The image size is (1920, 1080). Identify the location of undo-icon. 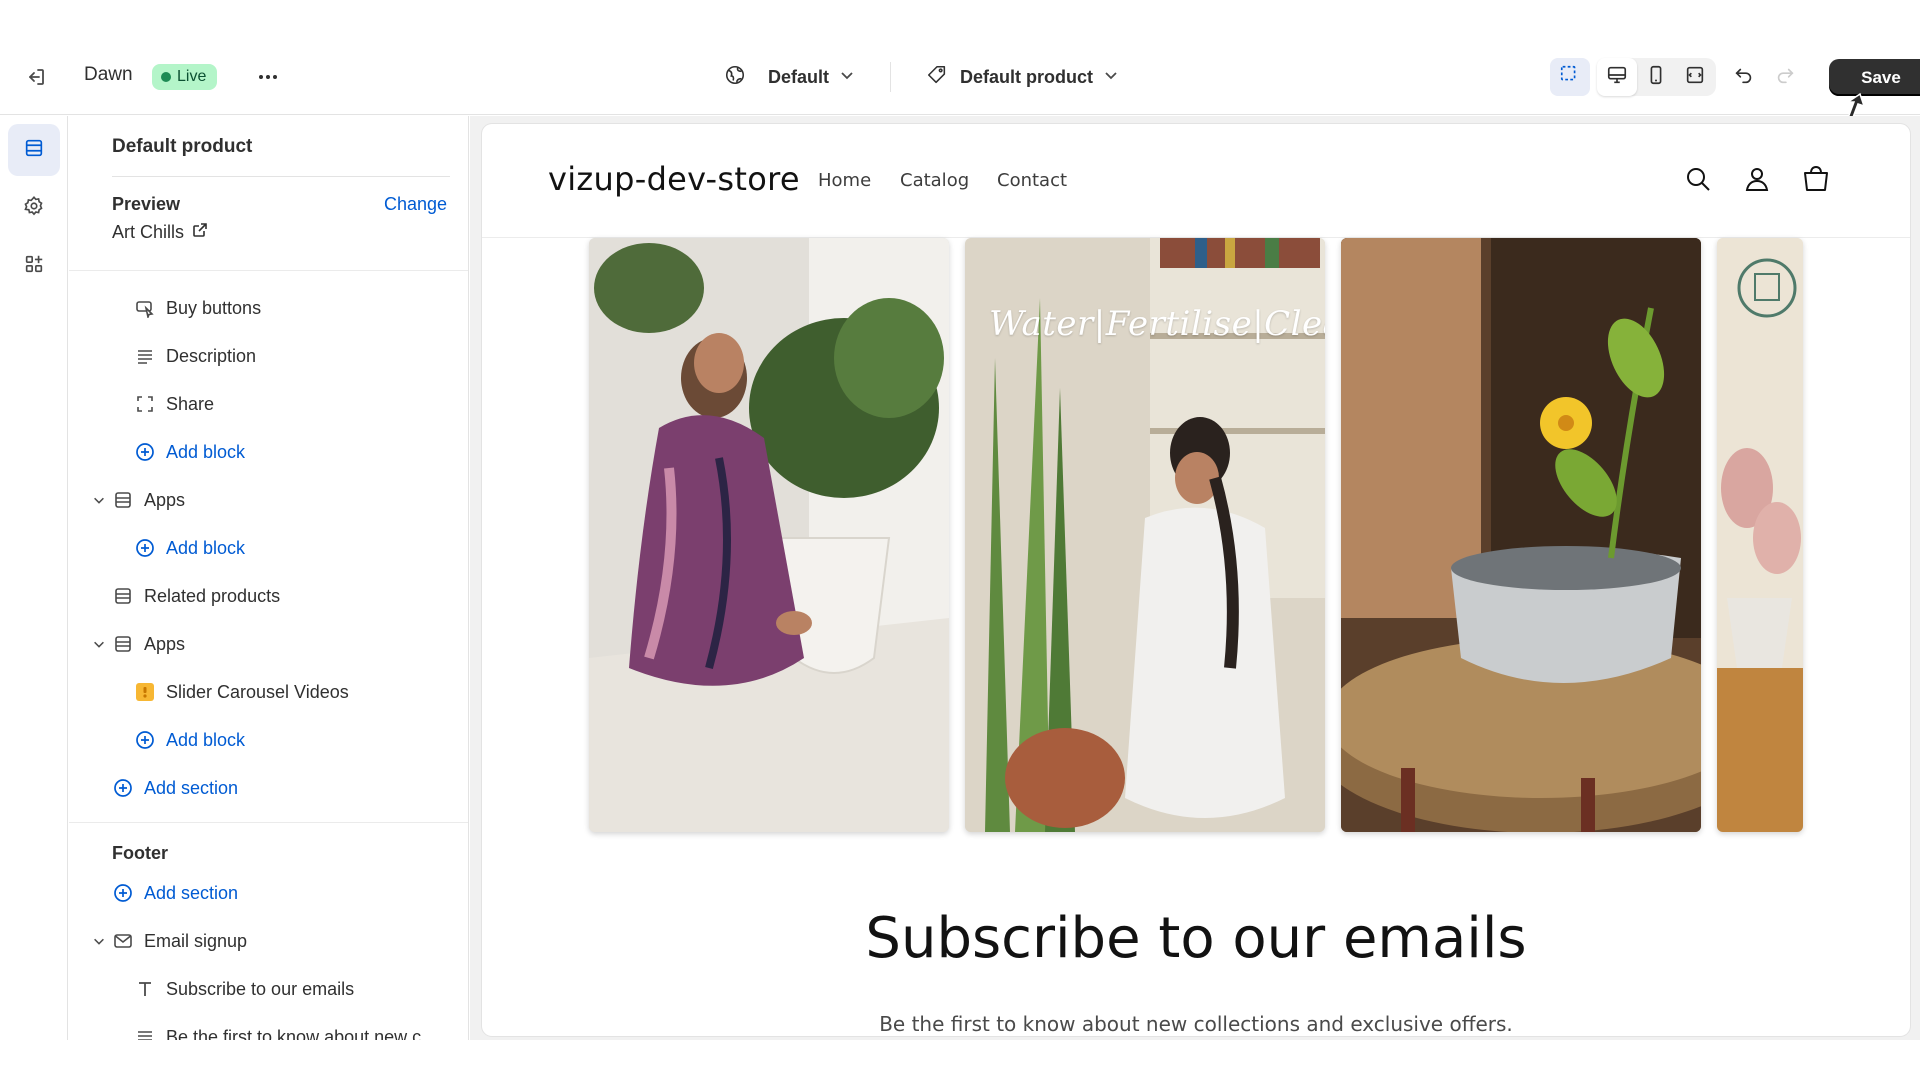
(1744, 77).